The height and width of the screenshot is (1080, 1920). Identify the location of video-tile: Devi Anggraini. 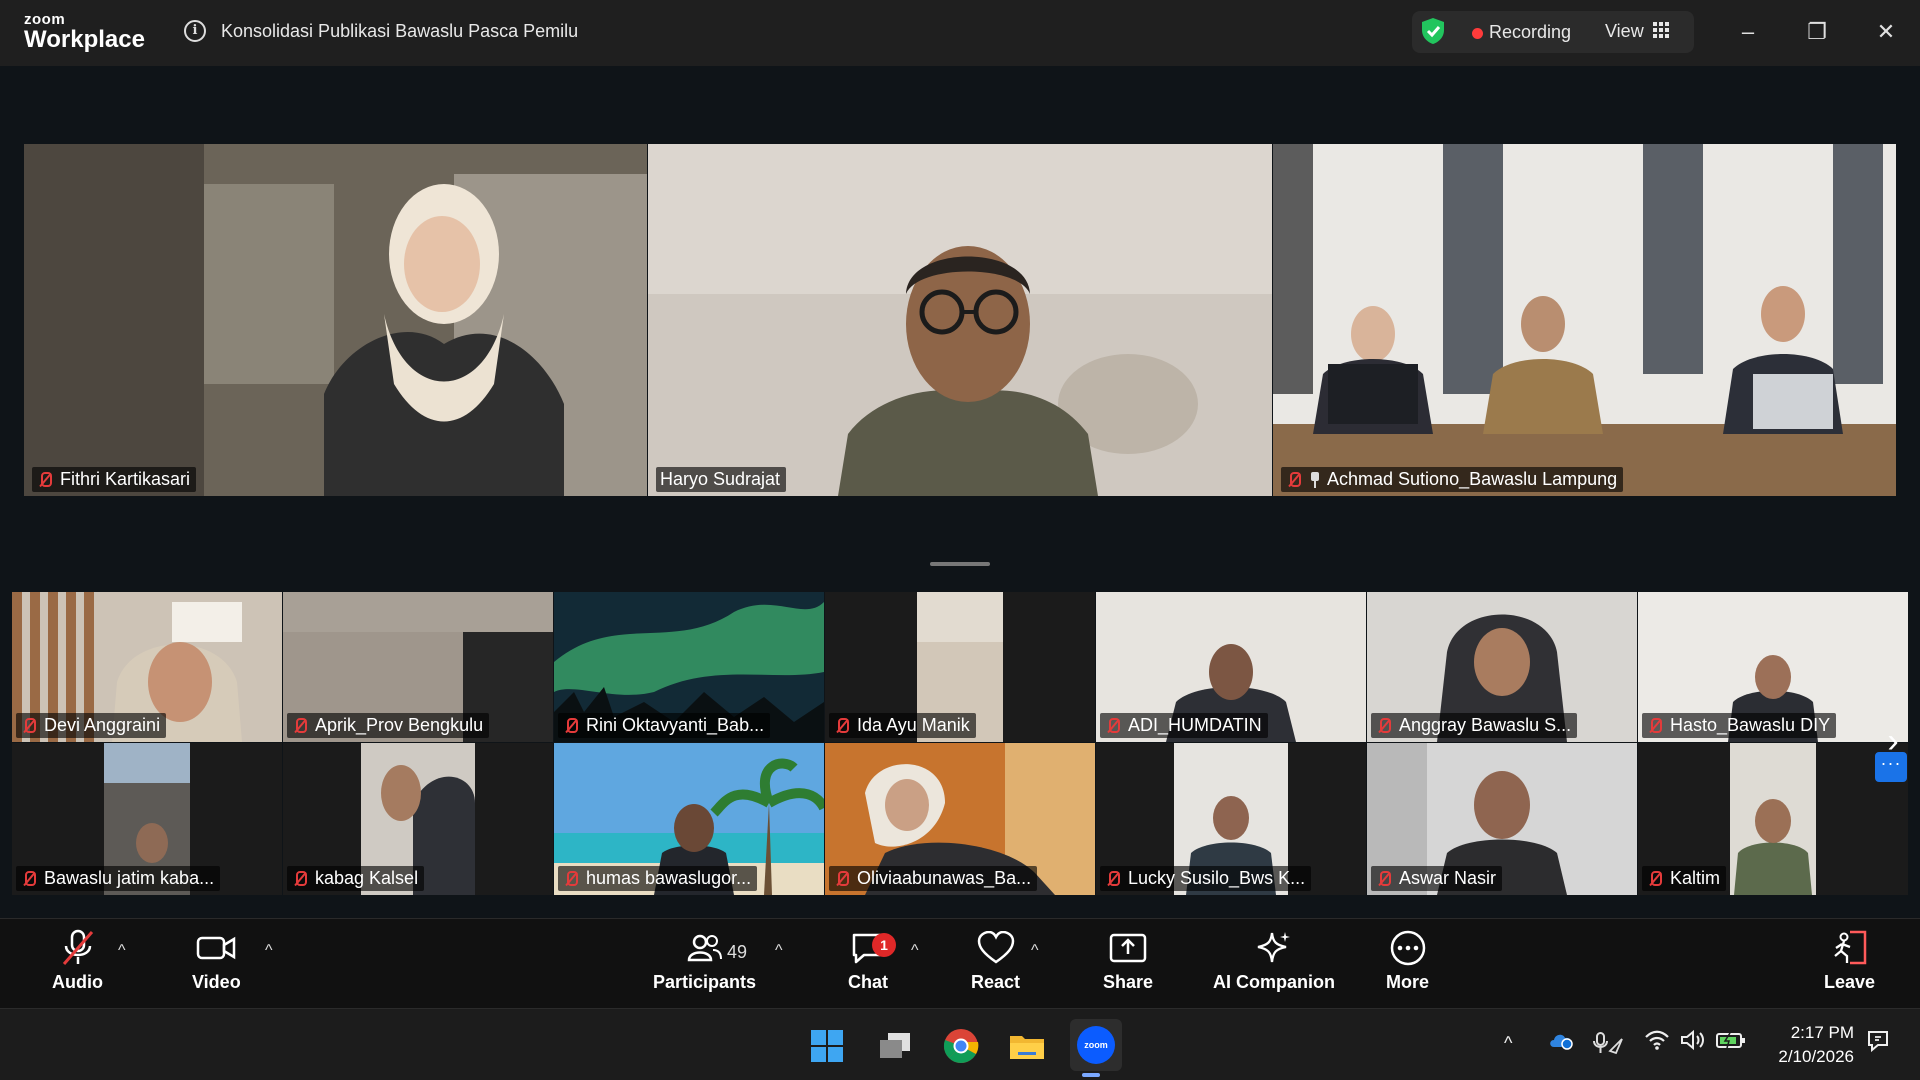
(147, 667).